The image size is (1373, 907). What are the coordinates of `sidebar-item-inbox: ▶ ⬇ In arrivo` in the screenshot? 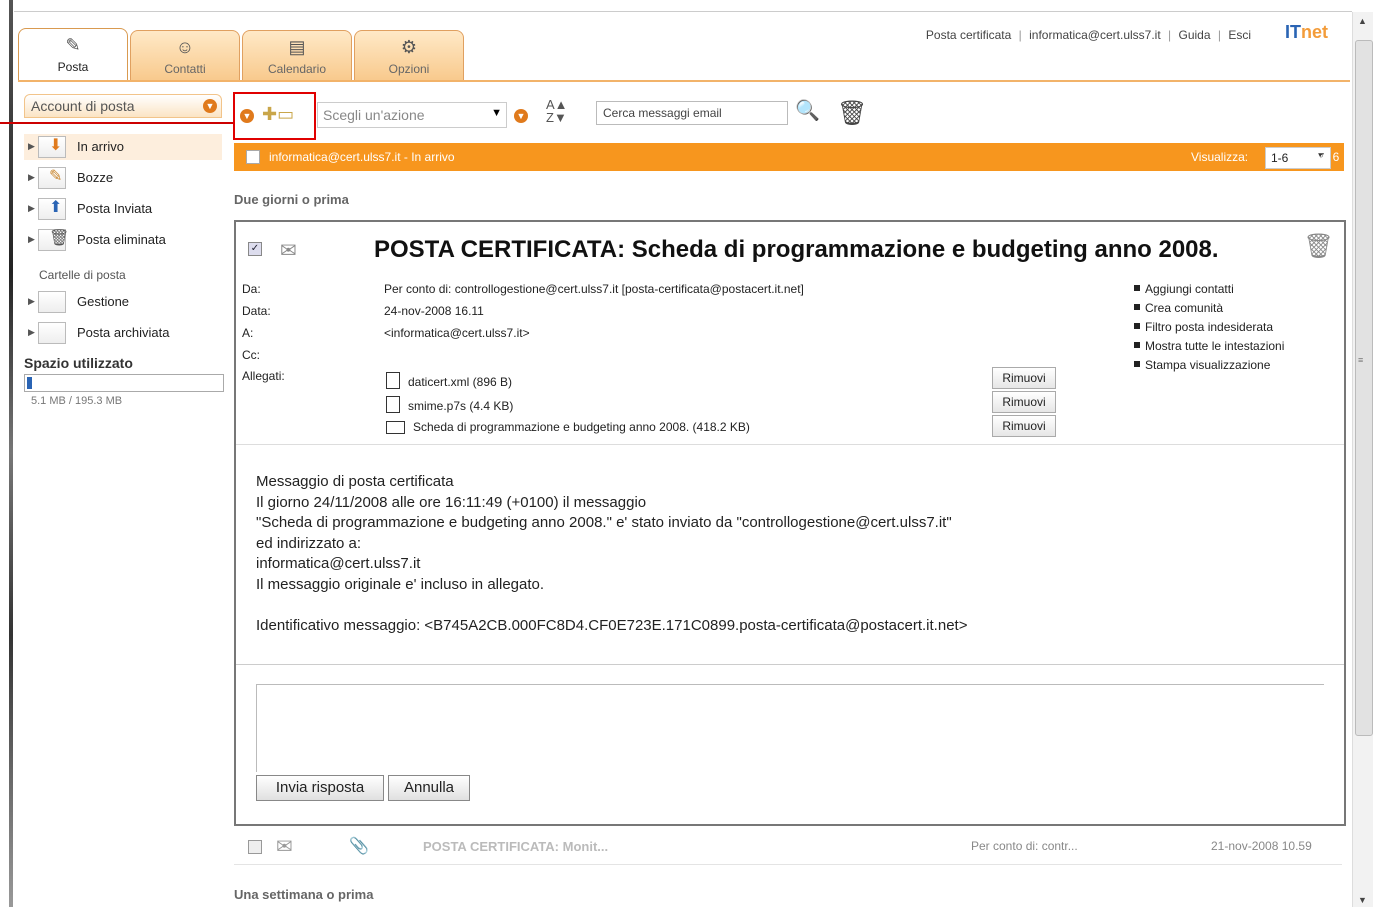 It's located at (123, 147).